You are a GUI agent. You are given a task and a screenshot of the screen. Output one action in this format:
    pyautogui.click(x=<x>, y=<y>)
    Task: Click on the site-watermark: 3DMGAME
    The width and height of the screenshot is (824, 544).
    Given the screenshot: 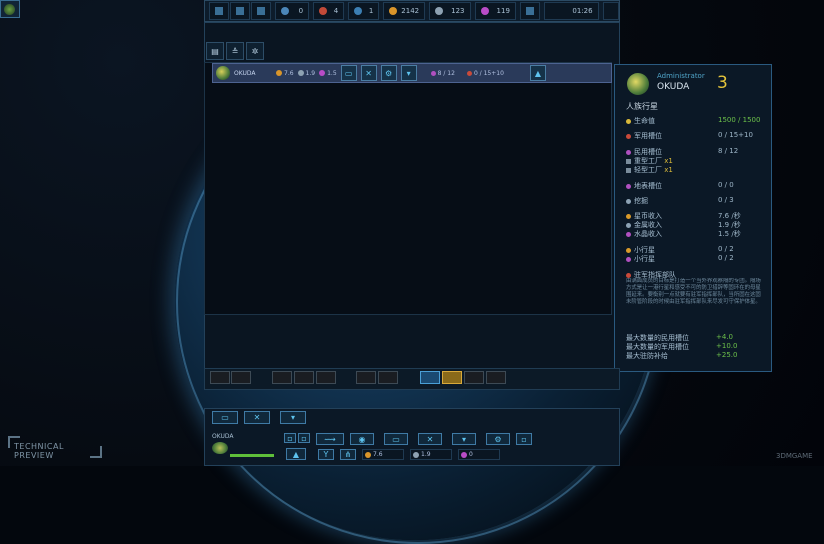 What is the action you would take?
    pyautogui.click(x=794, y=456)
    